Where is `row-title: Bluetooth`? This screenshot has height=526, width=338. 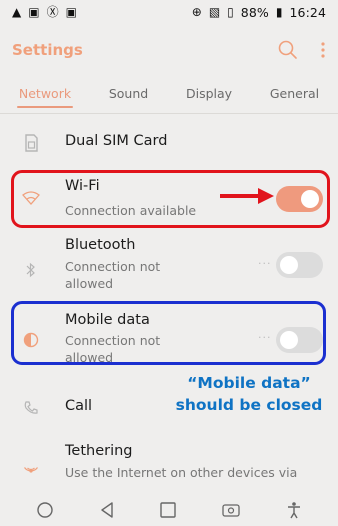 row-title: Bluetooth is located at coordinates (100, 245).